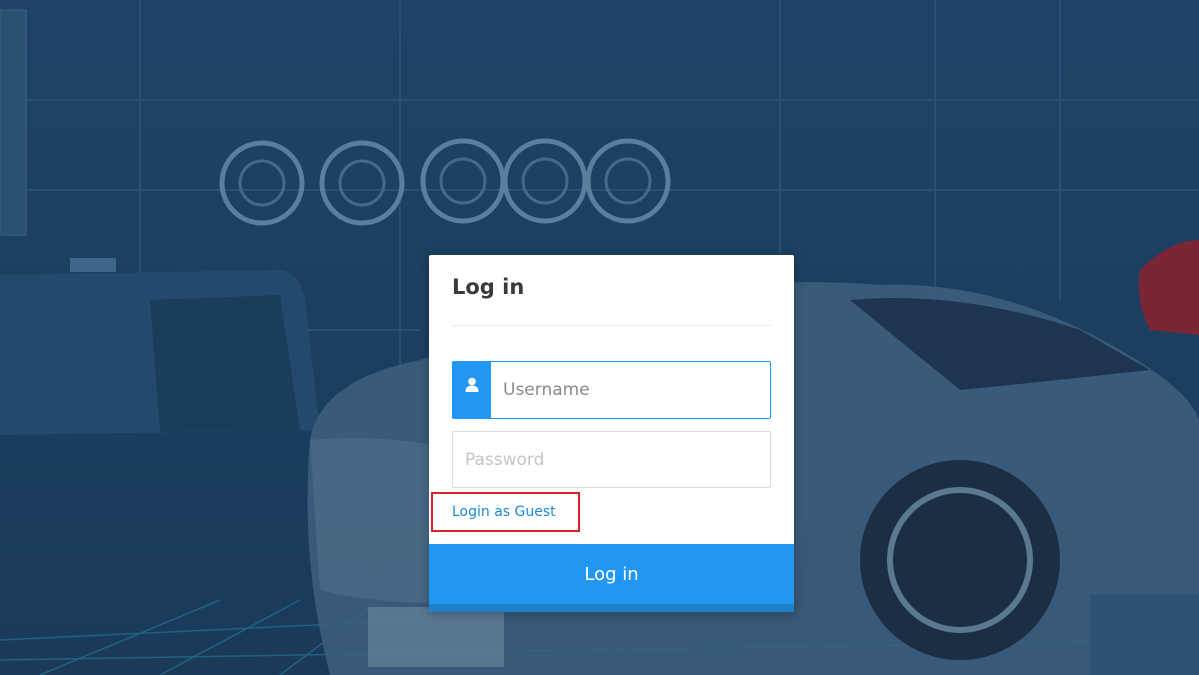 The width and height of the screenshot is (1199, 675). What do you see at coordinates (472, 390) in the screenshot?
I see `user-icon` at bounding box center [472, 390].